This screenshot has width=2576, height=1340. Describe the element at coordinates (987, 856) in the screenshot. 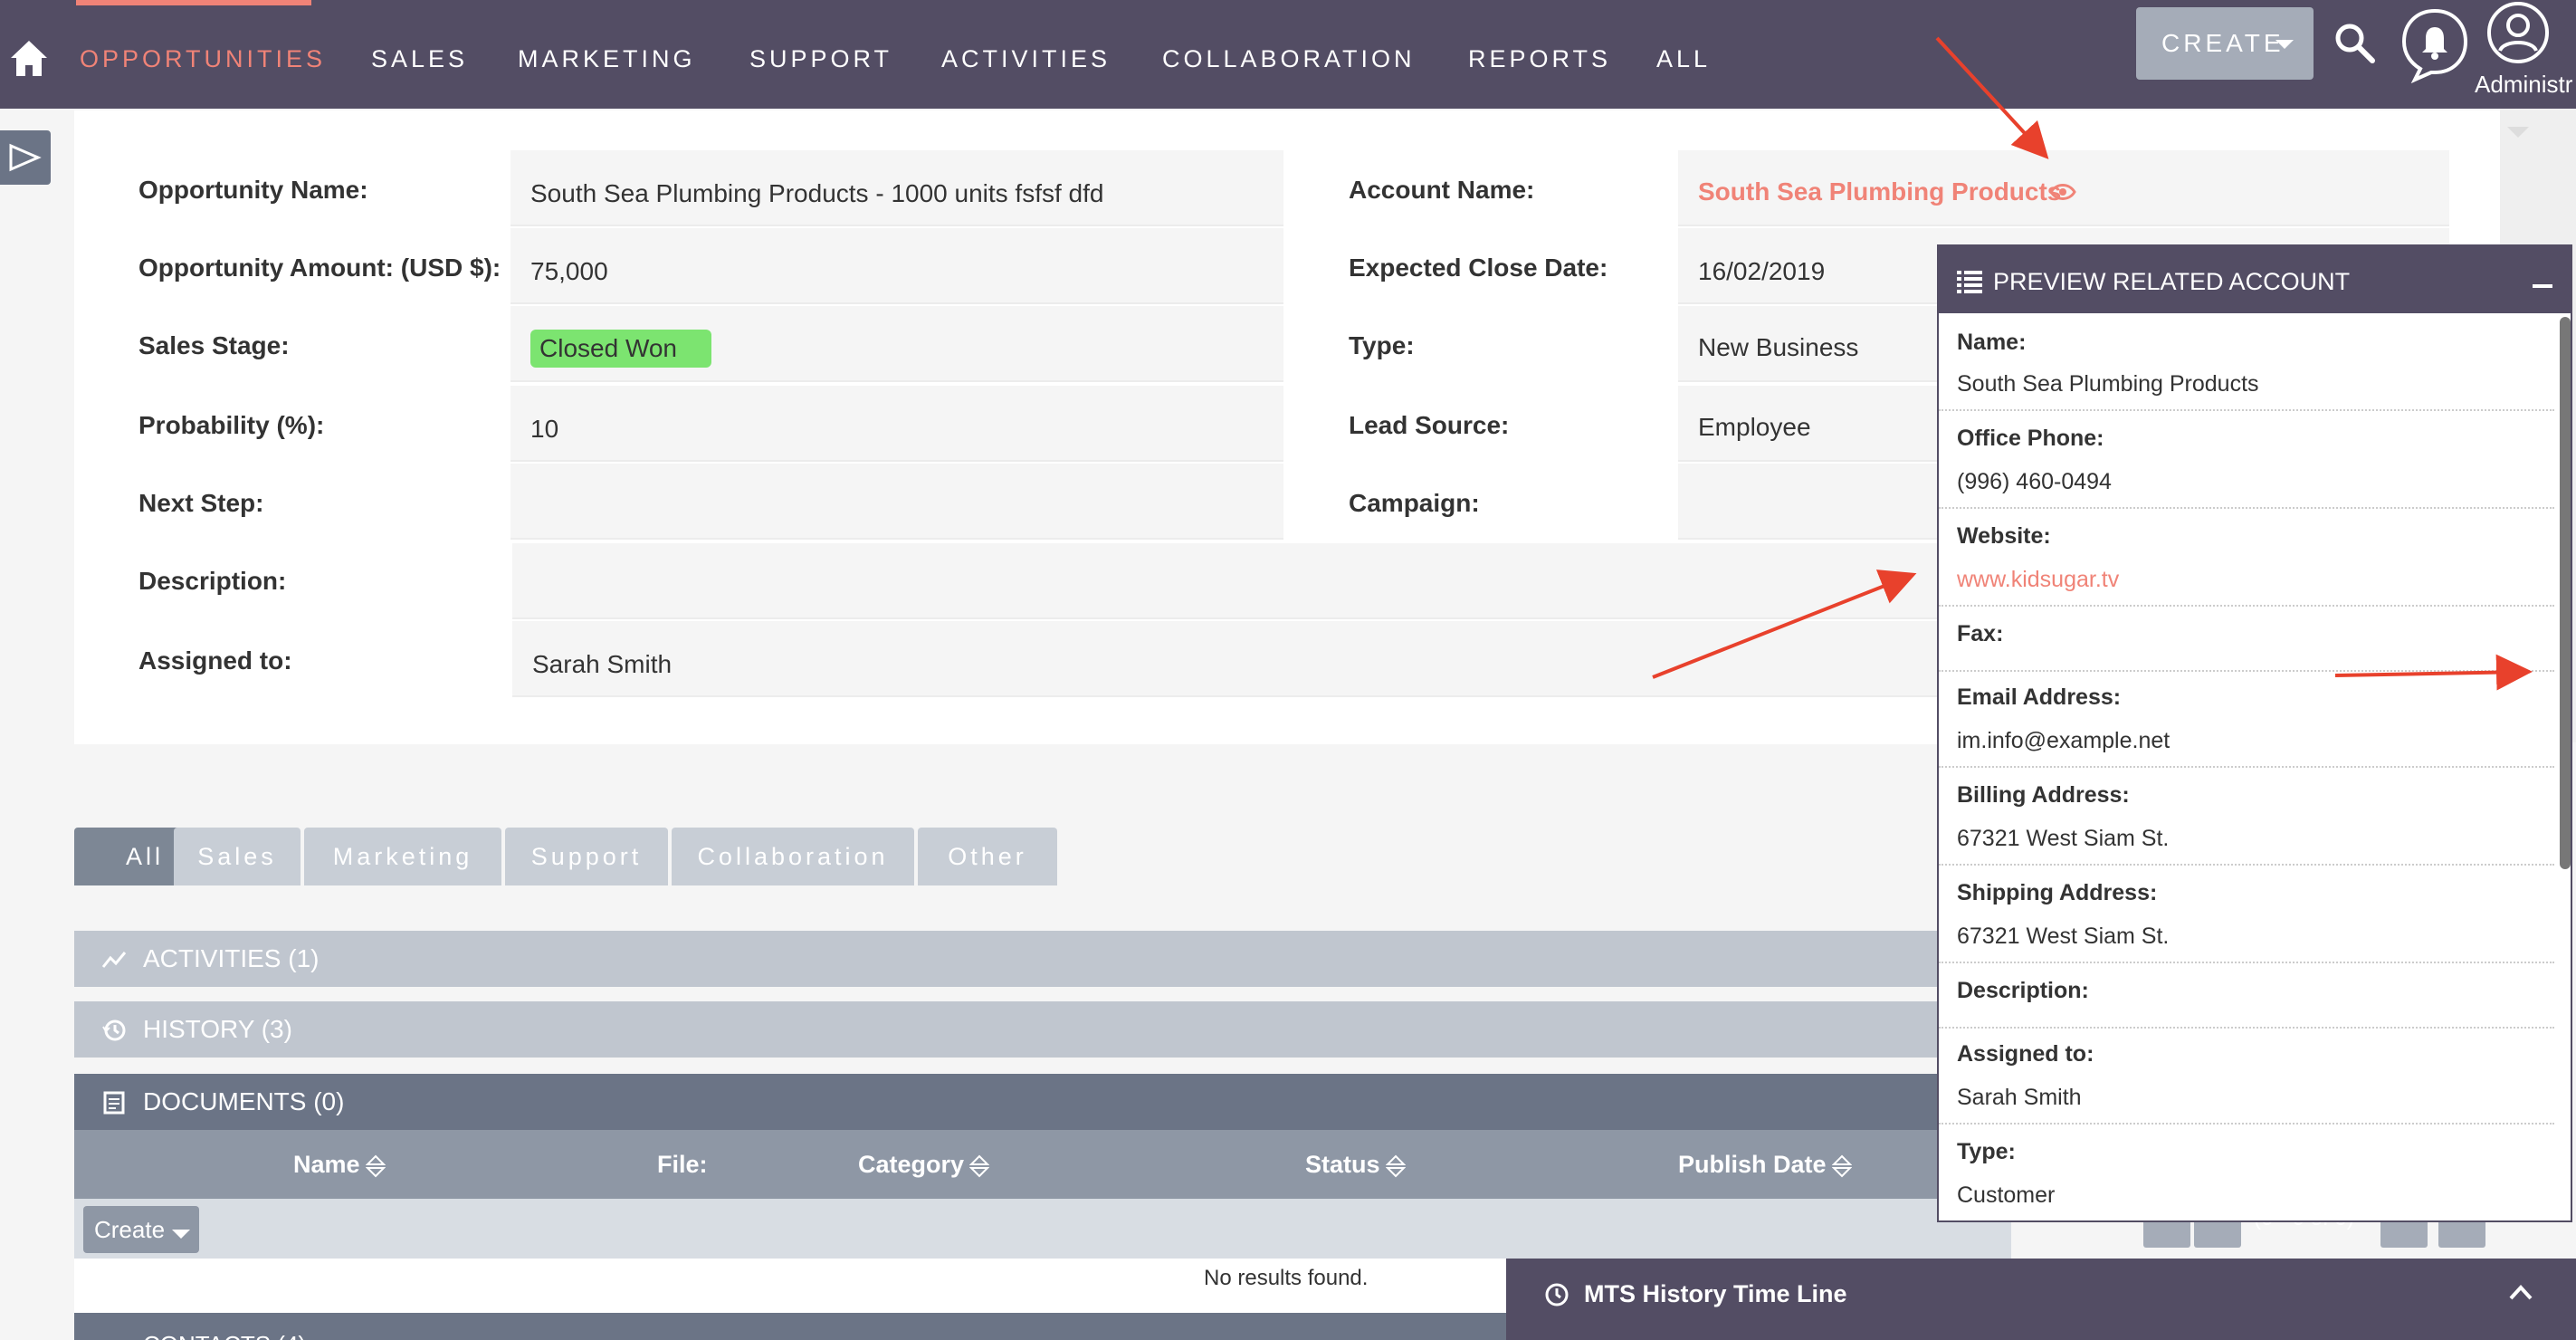

I see `subtab-other: Other` at that location.